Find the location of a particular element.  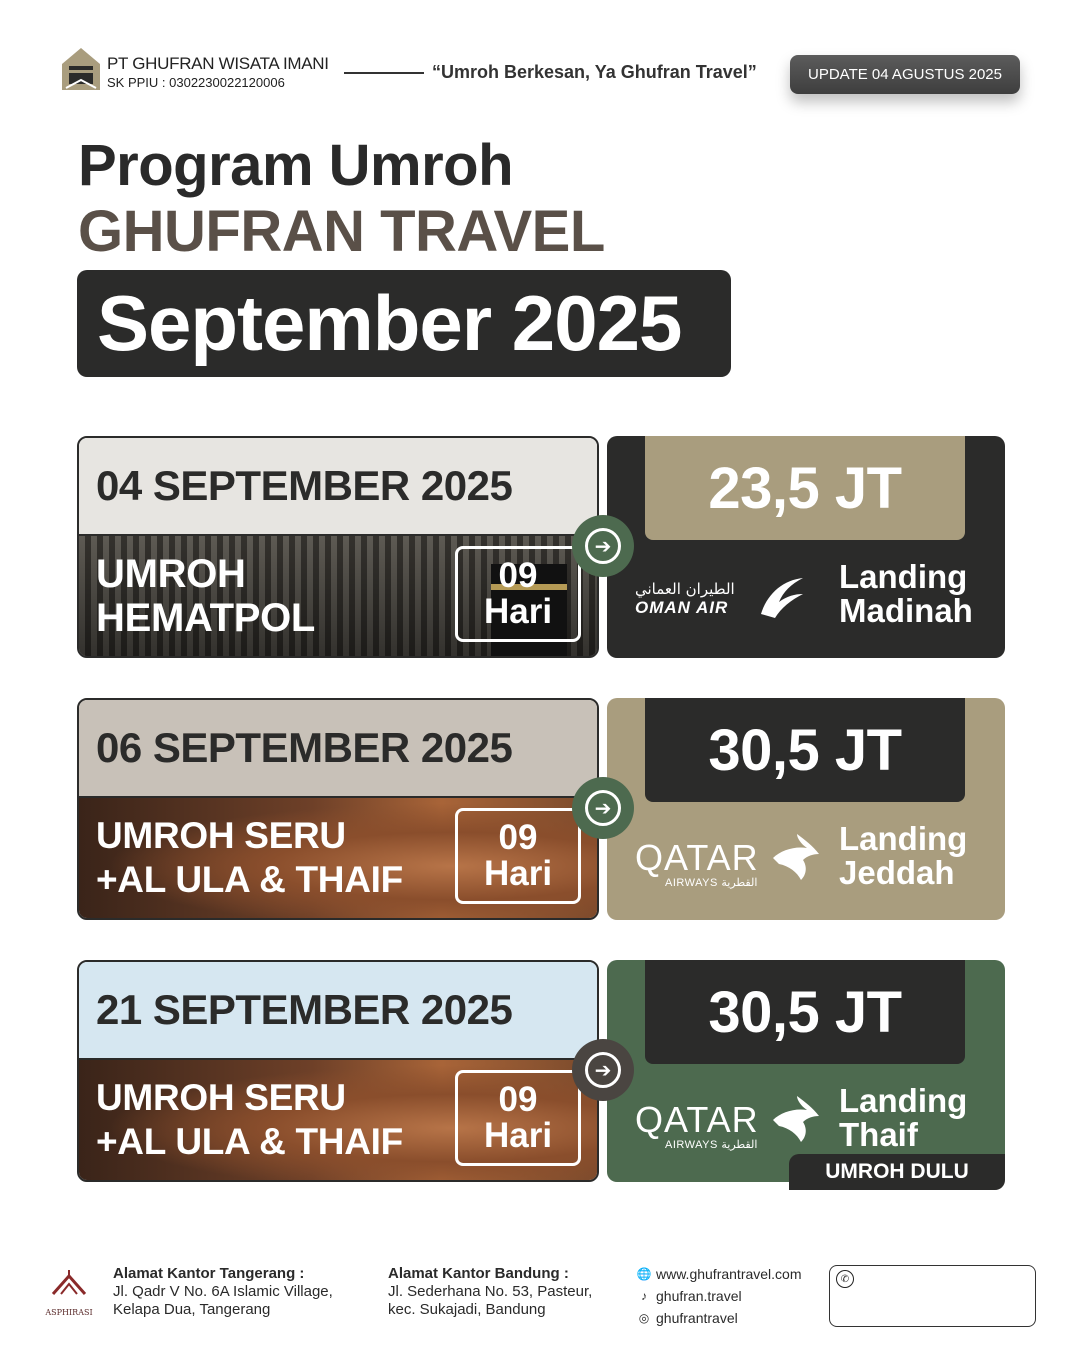

landing-destination: Jeddah is located at coordinates (897, 872).